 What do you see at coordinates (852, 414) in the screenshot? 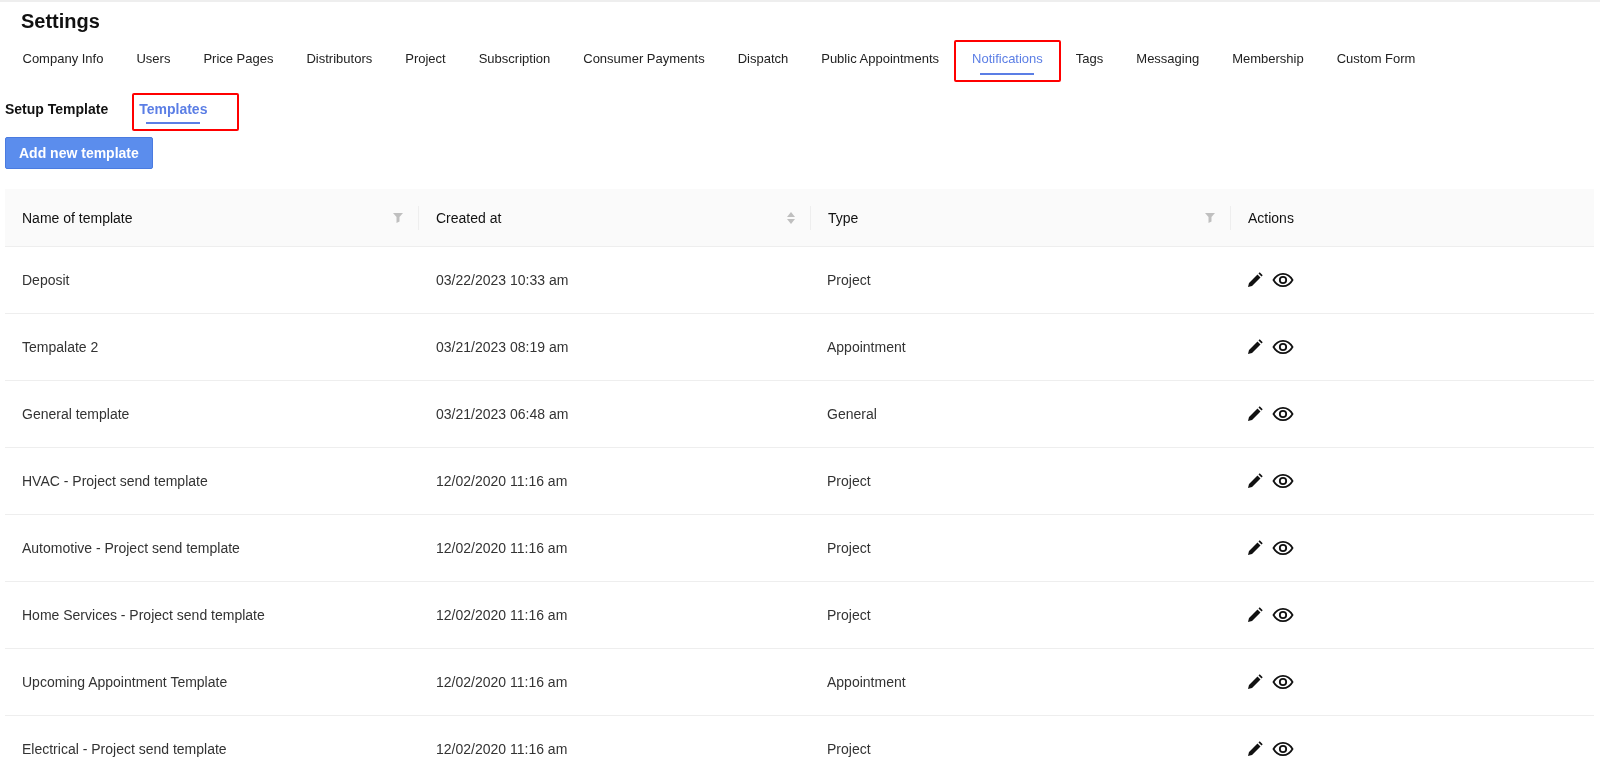
I see `template-type: General` at bounding box center [852, 414].